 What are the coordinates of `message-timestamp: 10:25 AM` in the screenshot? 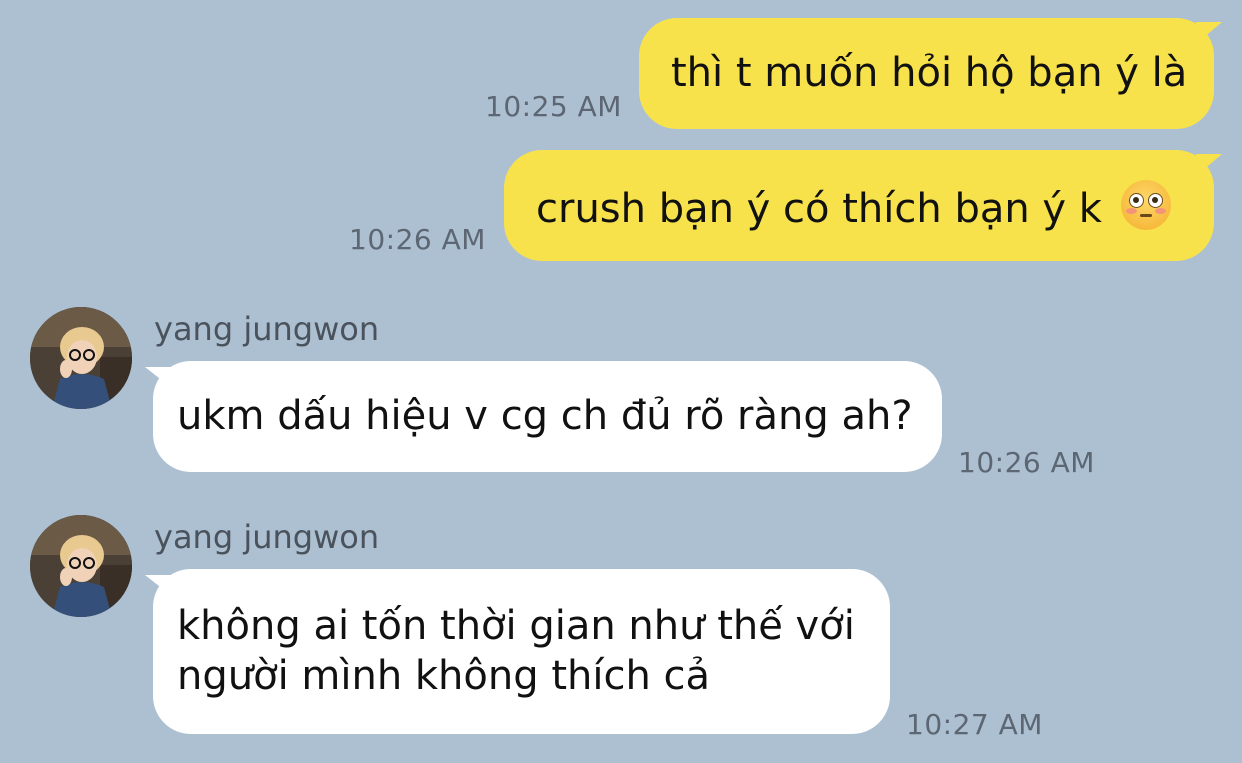 It's located at (553, 106).